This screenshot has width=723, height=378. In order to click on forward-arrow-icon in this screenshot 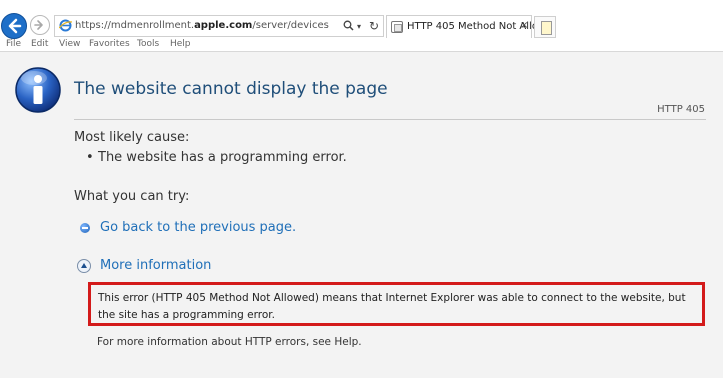, I will do `click(38, 25)`.